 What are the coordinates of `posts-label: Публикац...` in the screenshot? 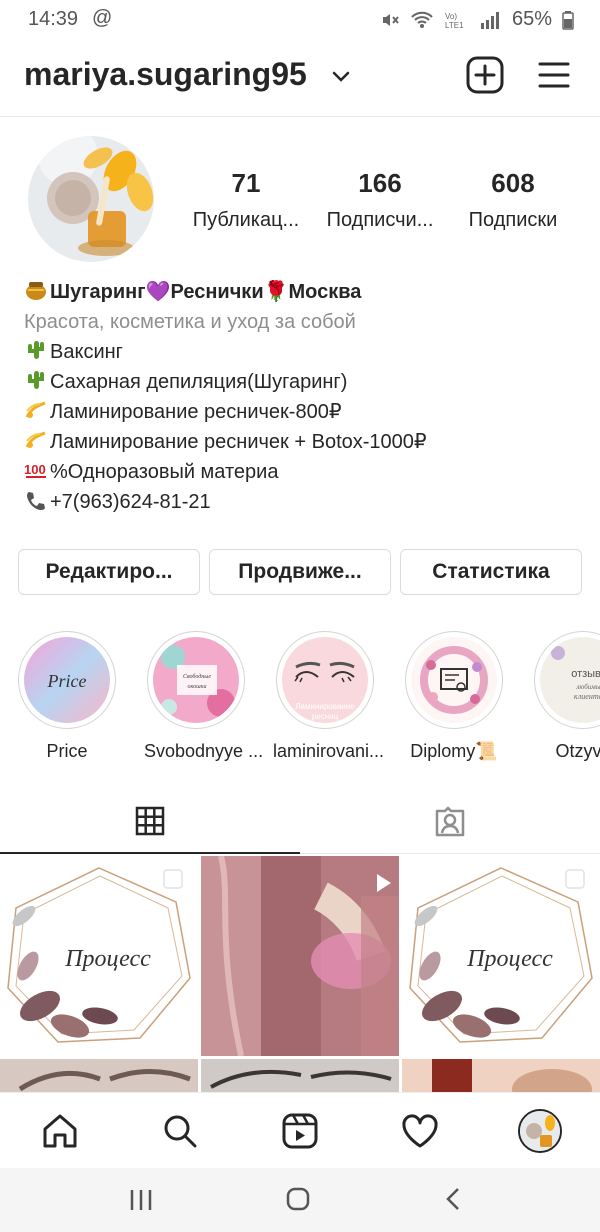 It's located at (246, 220).